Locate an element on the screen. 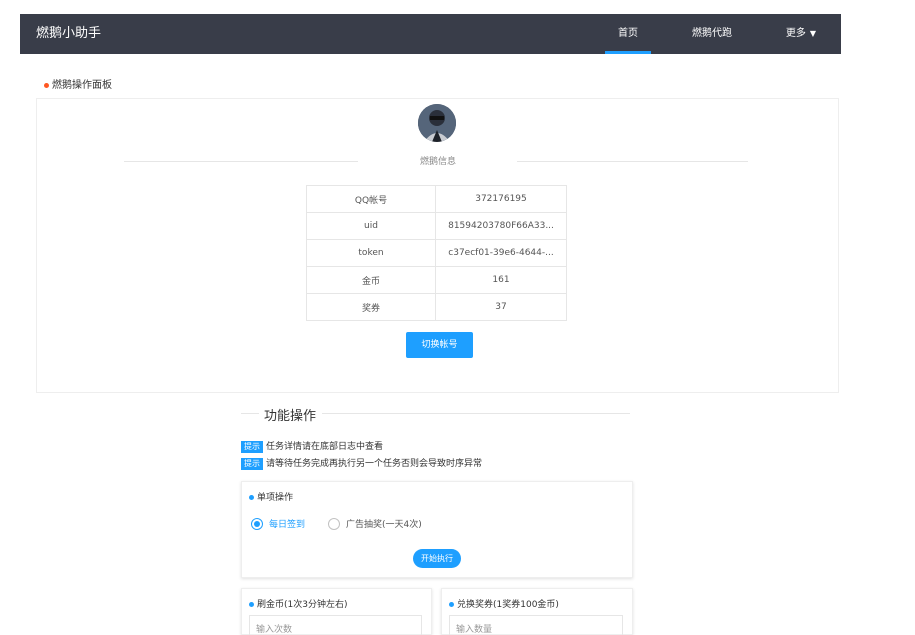 The height and width of the screenshot is (635, 915). coins-title: 刷金币(1次3分钟左右) is located at coordinates (298, 603).